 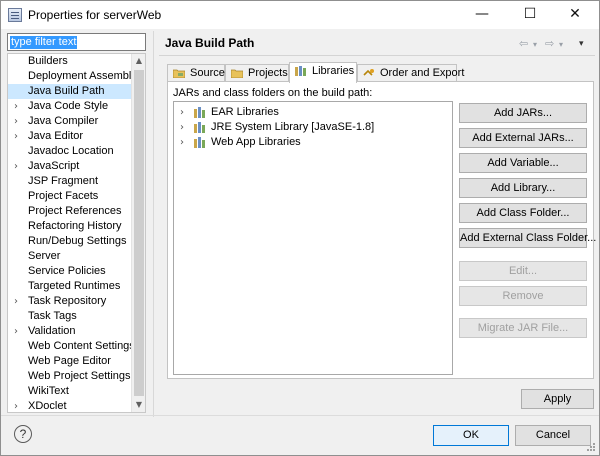 What do you see at coordinates (75, 211) in the screenshot?
I see `tree-item-label: Project References` at bounding box center [75, 211].